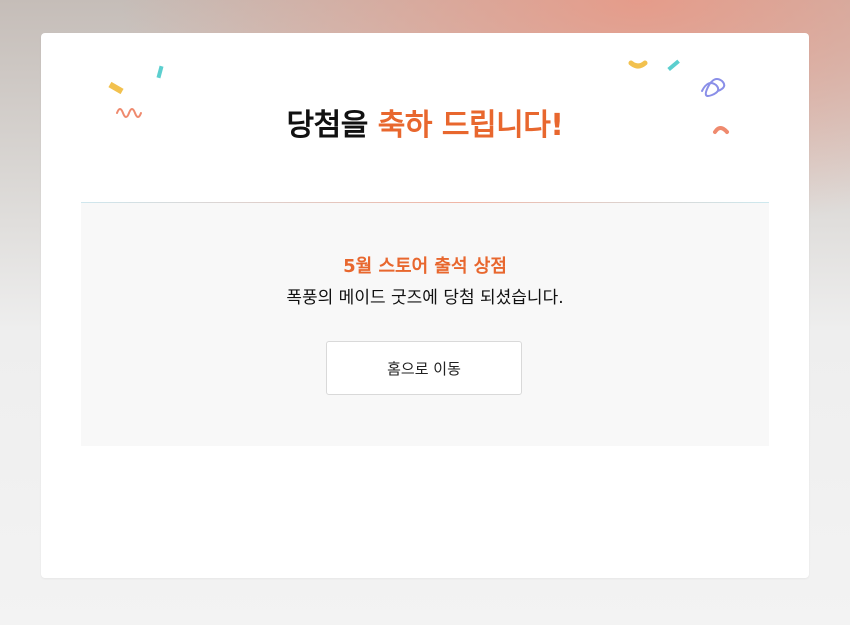  What do you see at coordinates (713, 87) in the screenshot?
I see `confetti-purple-spiral` at bounding box center [713, 87].